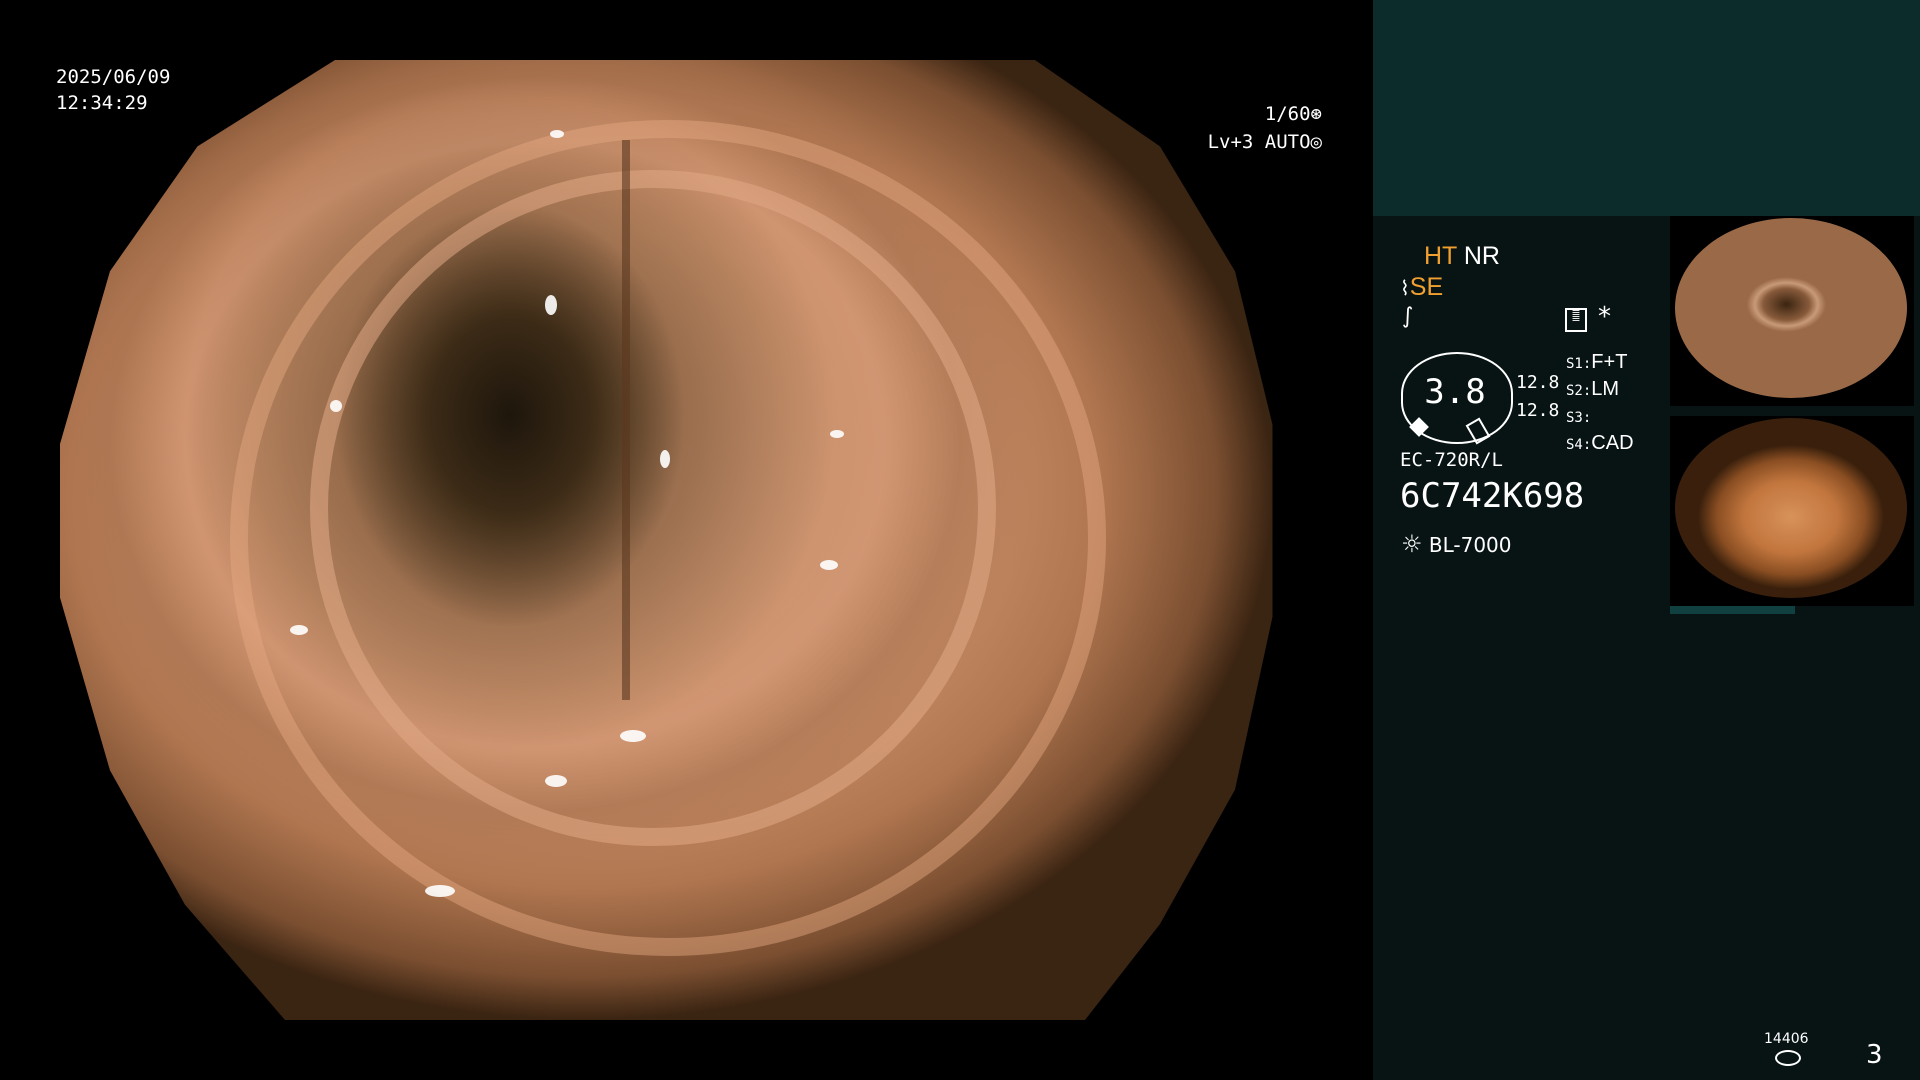 The width and height of the screenshot is (1920, 1080). Describe the element at coordinates (626, 420) in the screenshot. I see `fold-edge` at that location.